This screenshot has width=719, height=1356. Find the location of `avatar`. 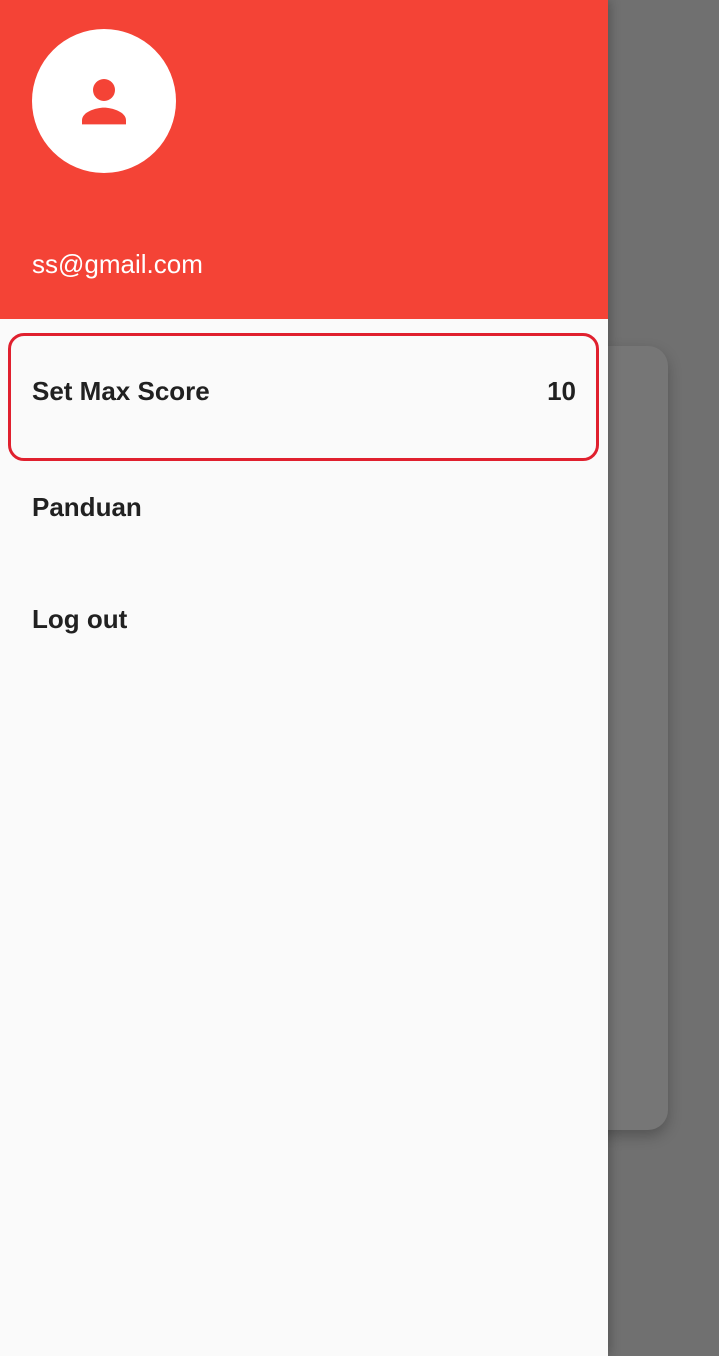

avatar is located at coordinates (104, 101).